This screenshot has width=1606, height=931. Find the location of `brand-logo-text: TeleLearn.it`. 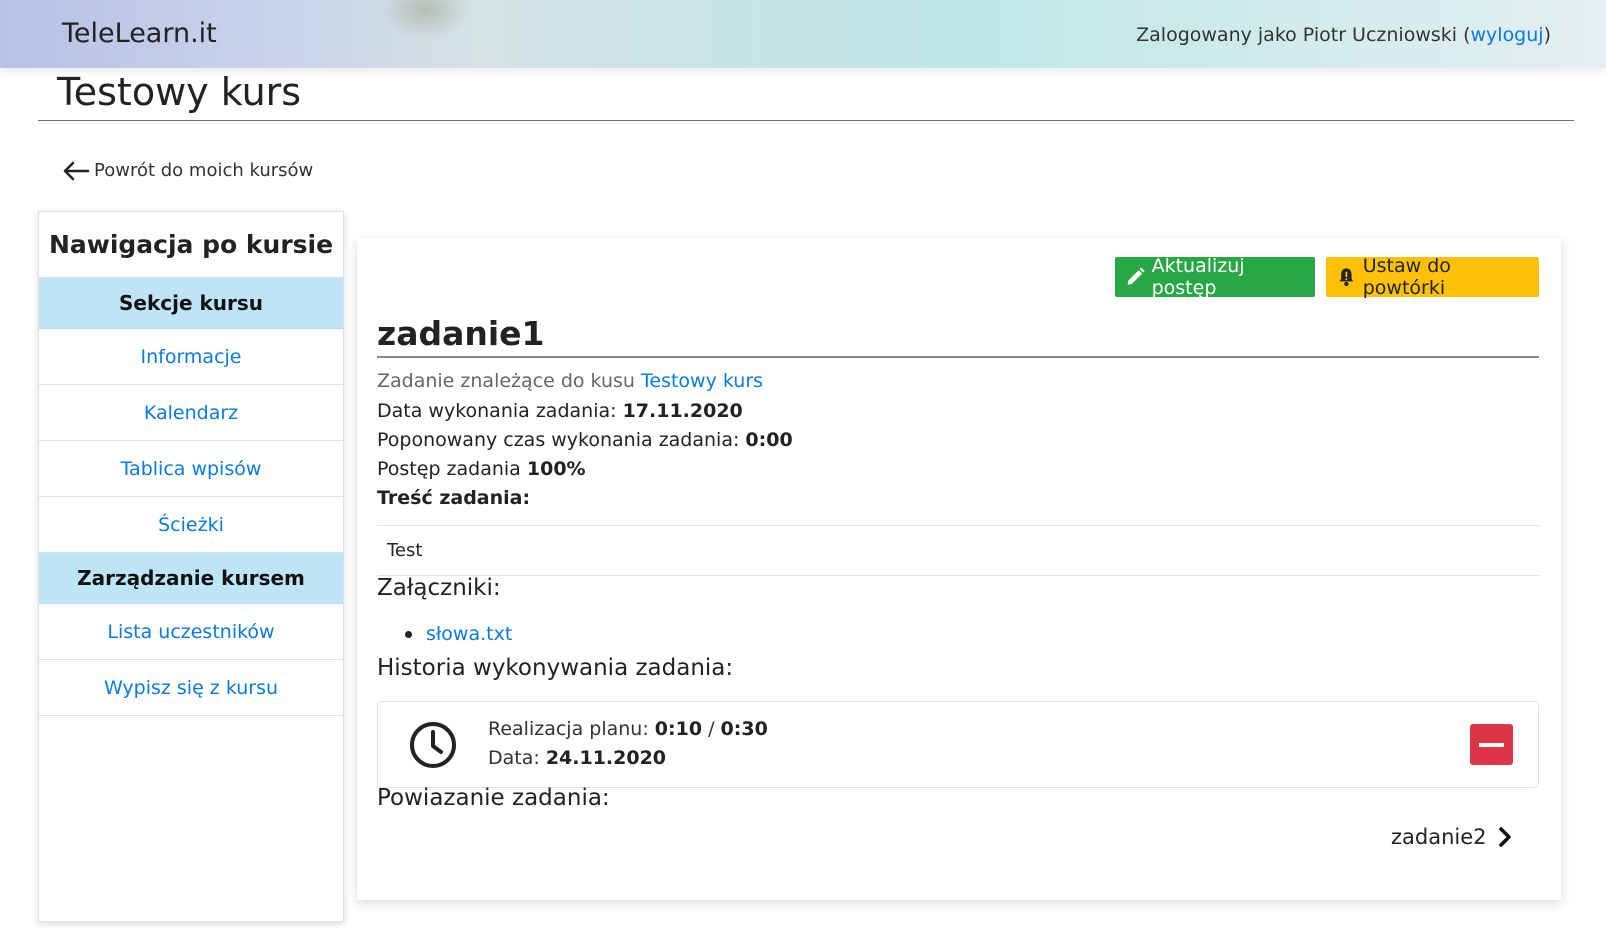

brand-logo-text: TeleLearn.it is located at coordinates (139, 33).